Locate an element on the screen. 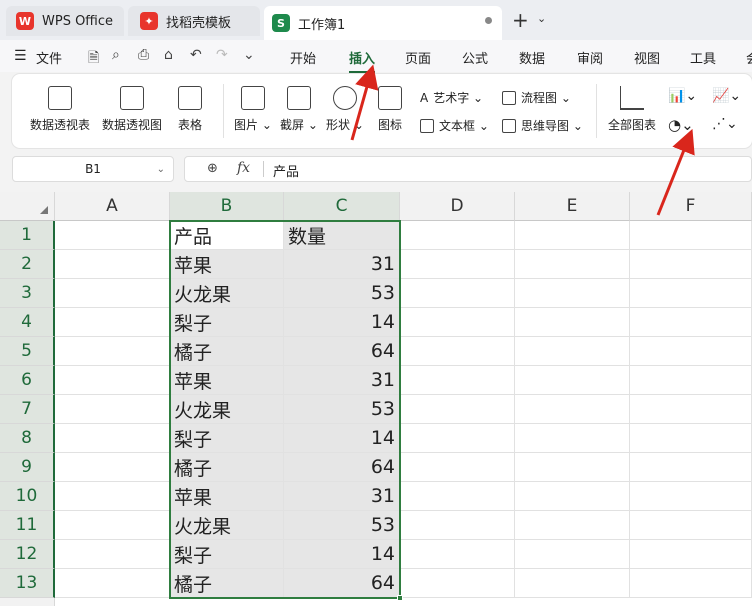  cell-f6 is located at coordinates (691, 380).